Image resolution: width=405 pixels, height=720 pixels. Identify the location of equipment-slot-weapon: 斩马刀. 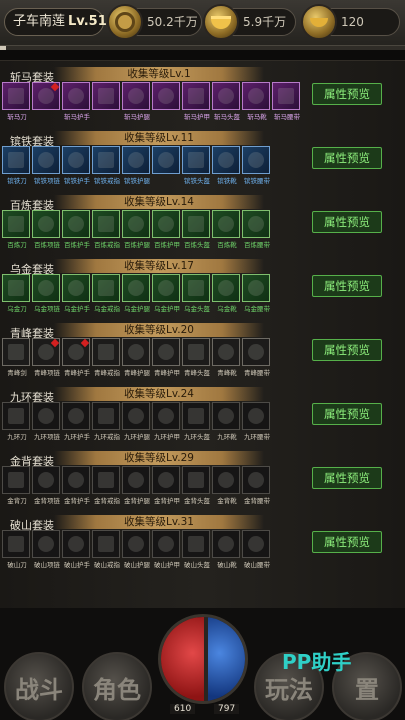
(16, 101).